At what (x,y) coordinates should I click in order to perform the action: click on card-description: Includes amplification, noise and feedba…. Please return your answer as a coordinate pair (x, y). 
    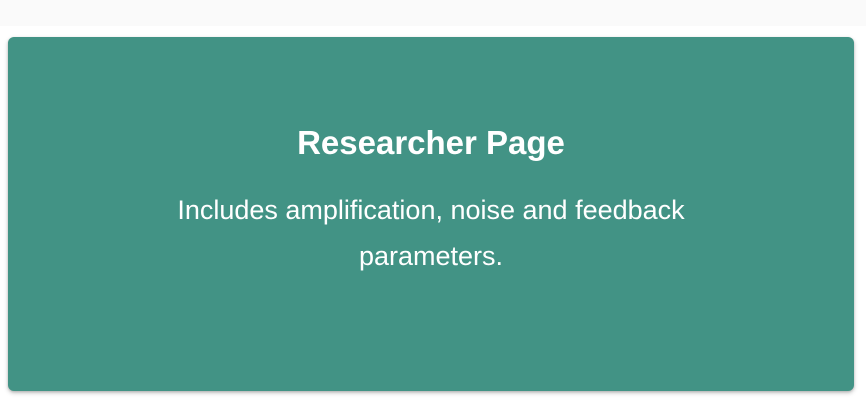
    Looking at the image, I should click on (431, 233).